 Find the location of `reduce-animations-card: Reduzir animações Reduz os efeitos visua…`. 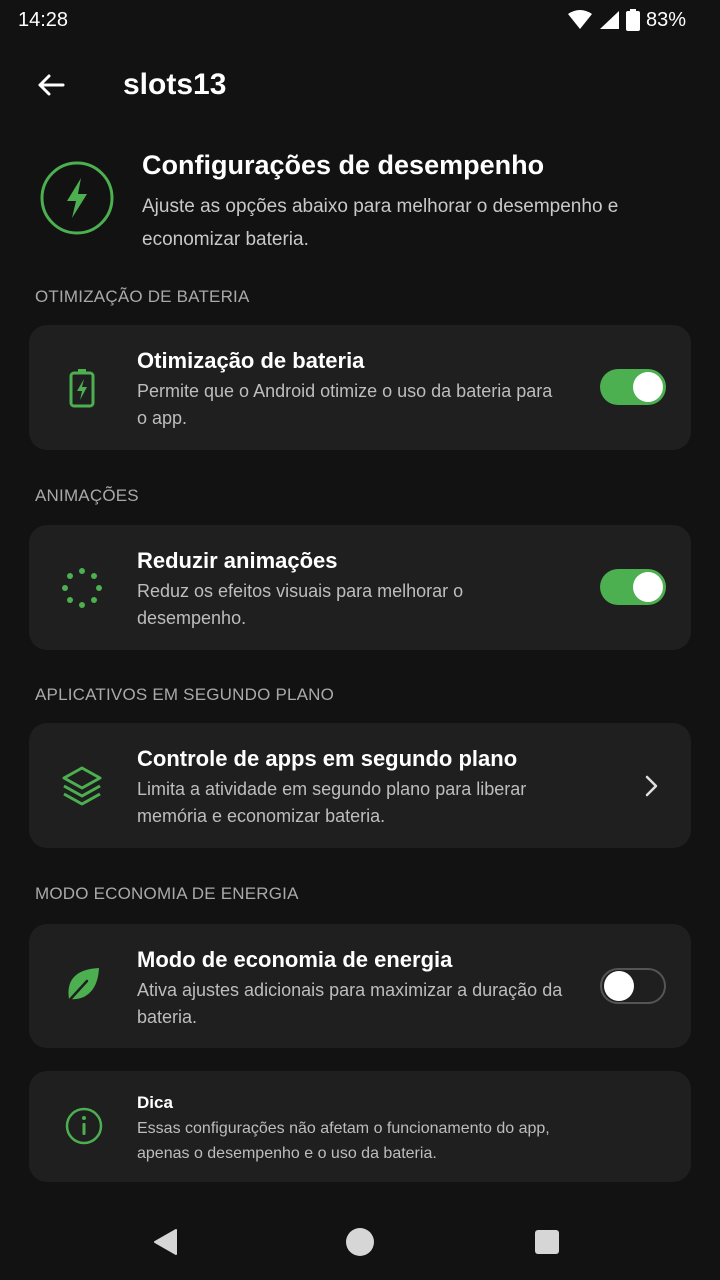

reduce-animations-card: Reduzir animações Reduz os efeitos visua… is located at coordinates (360, 587).